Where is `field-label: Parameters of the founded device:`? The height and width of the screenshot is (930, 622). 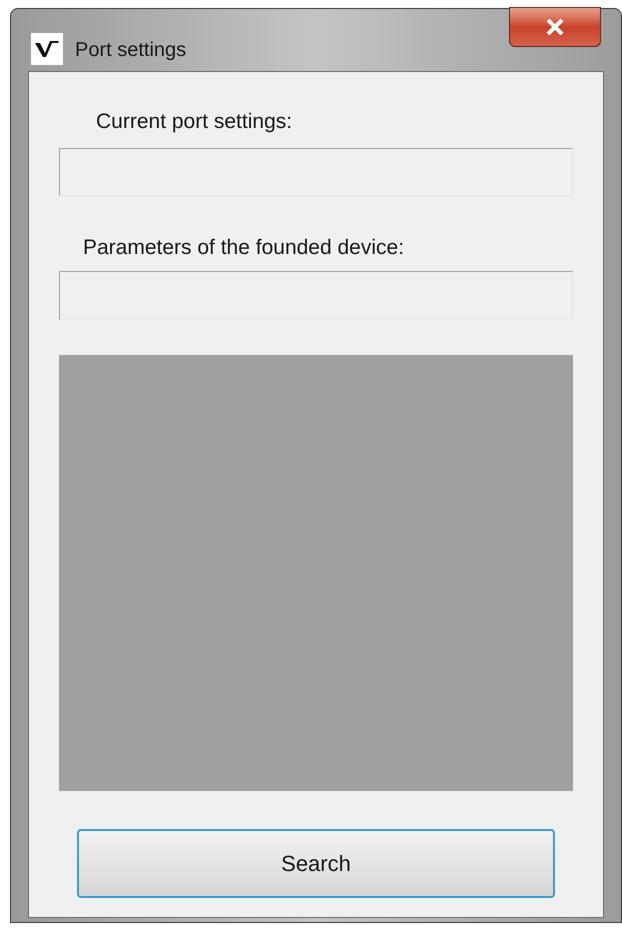
field-label: Parameters of the founded device: is located at coordinates (244, 247).